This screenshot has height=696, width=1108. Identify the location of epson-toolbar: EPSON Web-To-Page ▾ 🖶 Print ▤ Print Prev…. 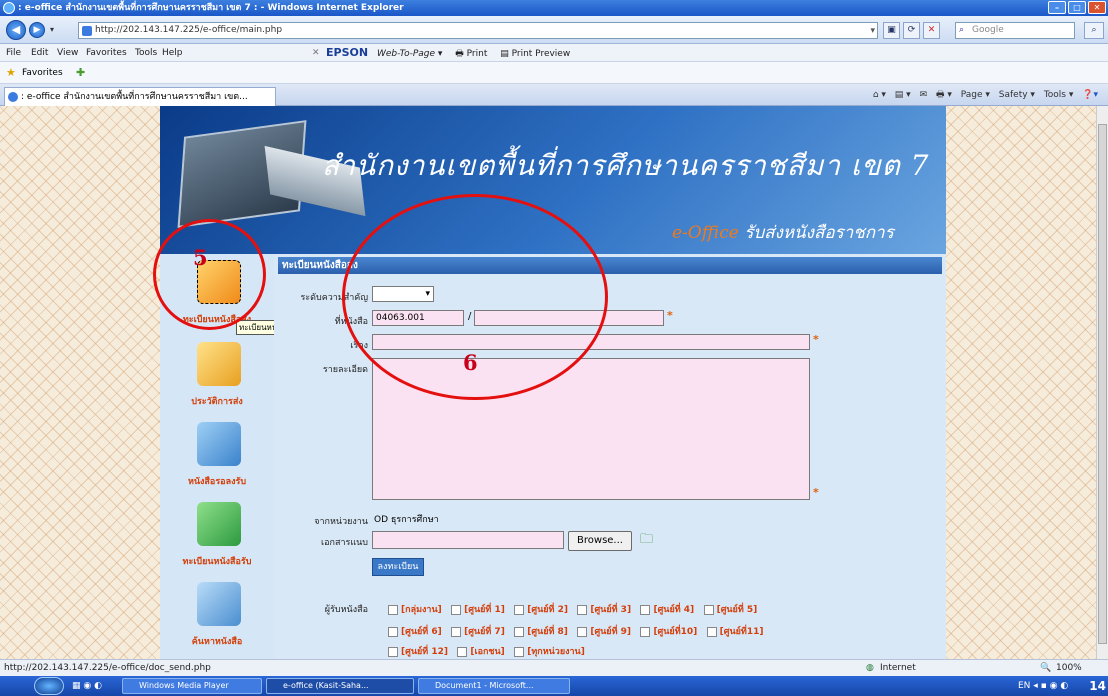
(448, 53).